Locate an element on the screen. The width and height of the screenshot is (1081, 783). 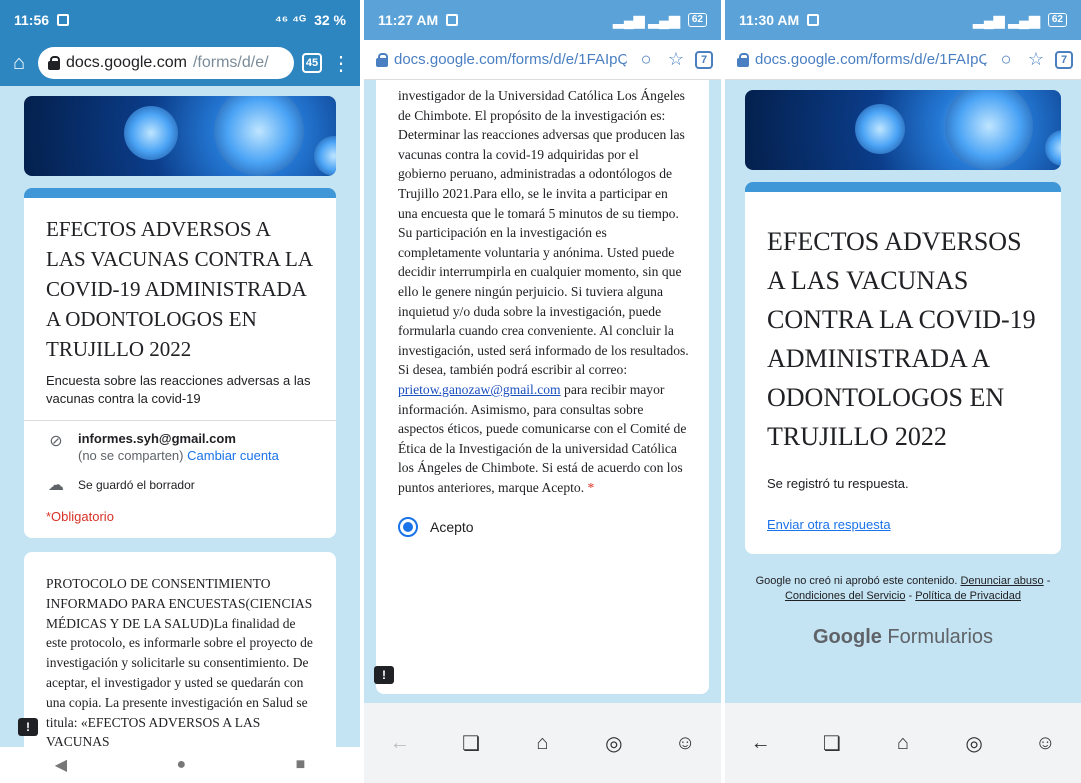
status-bar: 11:27 AM ▂▄▆ ▂▄▆ 62 is located at coordinates (542, 20).